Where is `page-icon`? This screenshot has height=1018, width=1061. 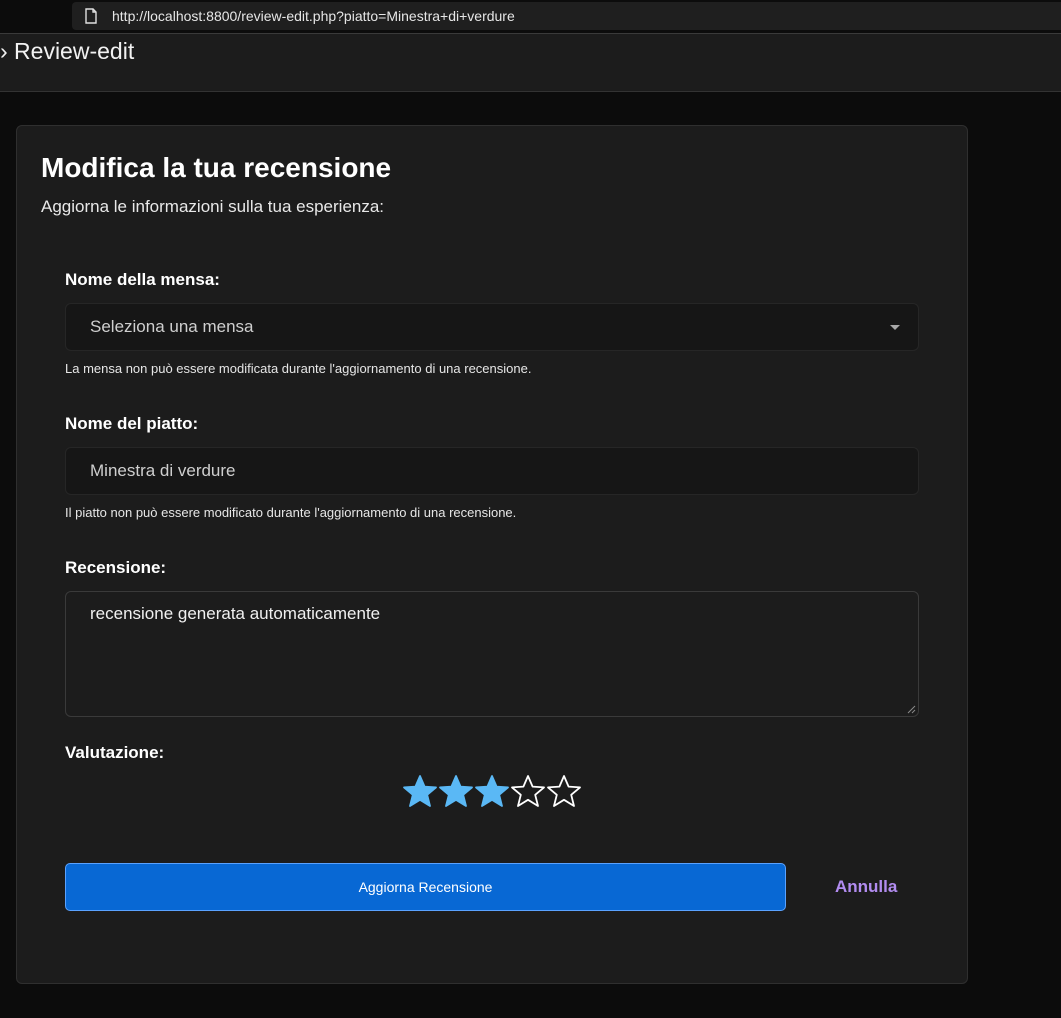
page-icon is located at coordinates (91, 16).